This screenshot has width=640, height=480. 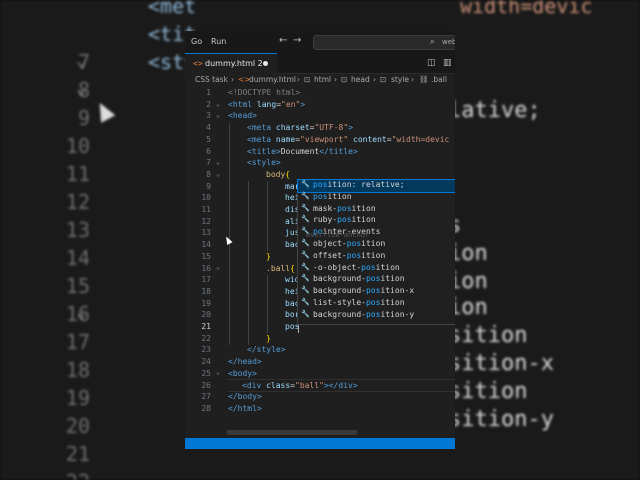 I want to click on line-number: 8, so click(x=208, y=174).